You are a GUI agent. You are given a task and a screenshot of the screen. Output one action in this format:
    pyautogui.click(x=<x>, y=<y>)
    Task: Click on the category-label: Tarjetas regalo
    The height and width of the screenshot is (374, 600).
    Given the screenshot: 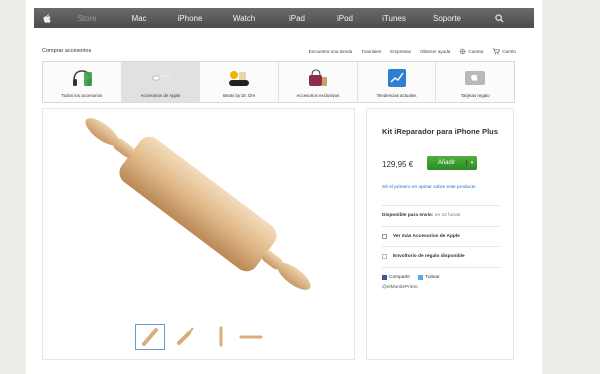 What is the action you would take?
    pyautogui.click(x=475, y=95)
    